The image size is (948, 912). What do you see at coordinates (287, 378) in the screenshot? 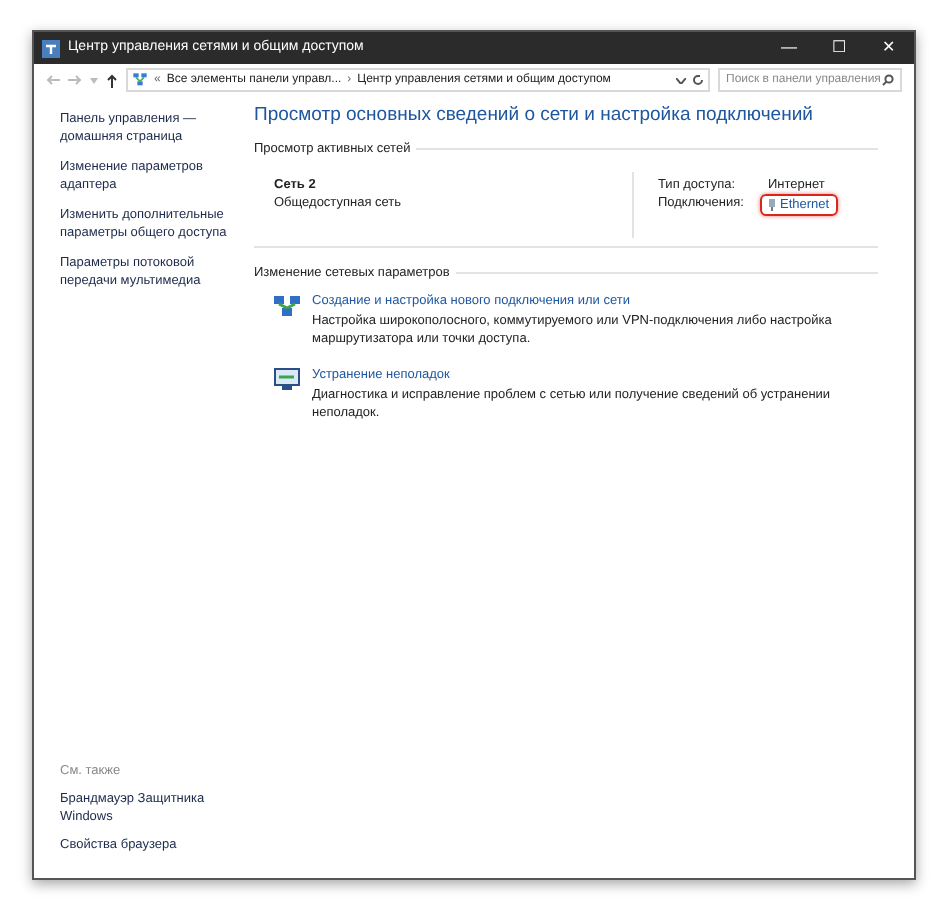
I see `monitor-icon` at bounding box center [287, 378].